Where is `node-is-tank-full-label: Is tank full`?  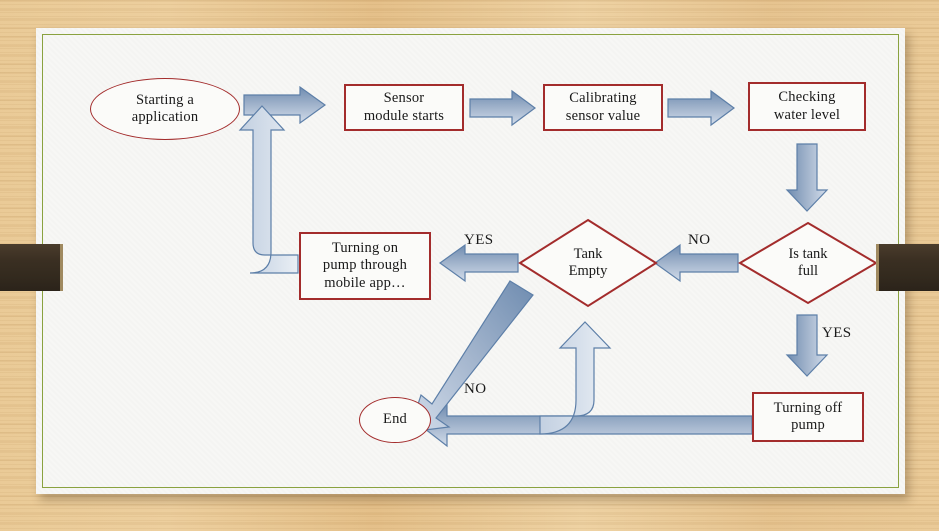
node-is-tank-full-label: Is tank full is located at coordinates (808, 262).